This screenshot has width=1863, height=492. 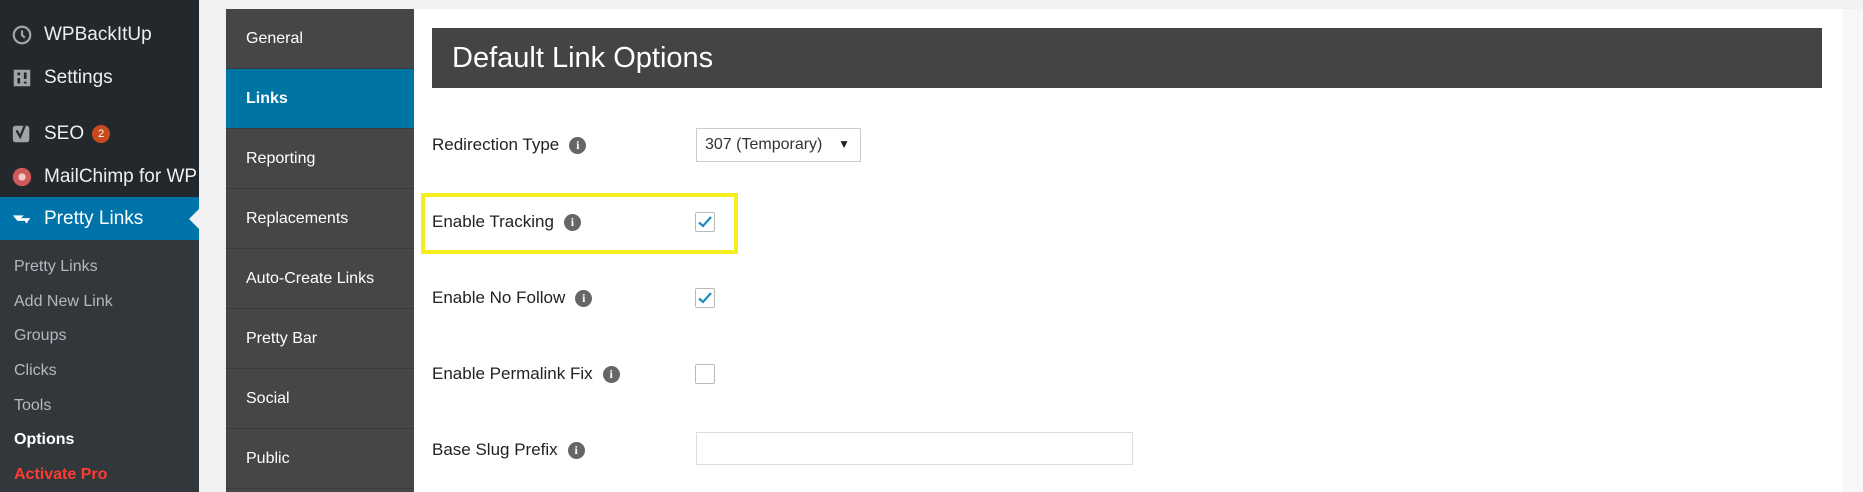 I want to click on menu-item-seo: SEO 2, so click(x=99, y=133).